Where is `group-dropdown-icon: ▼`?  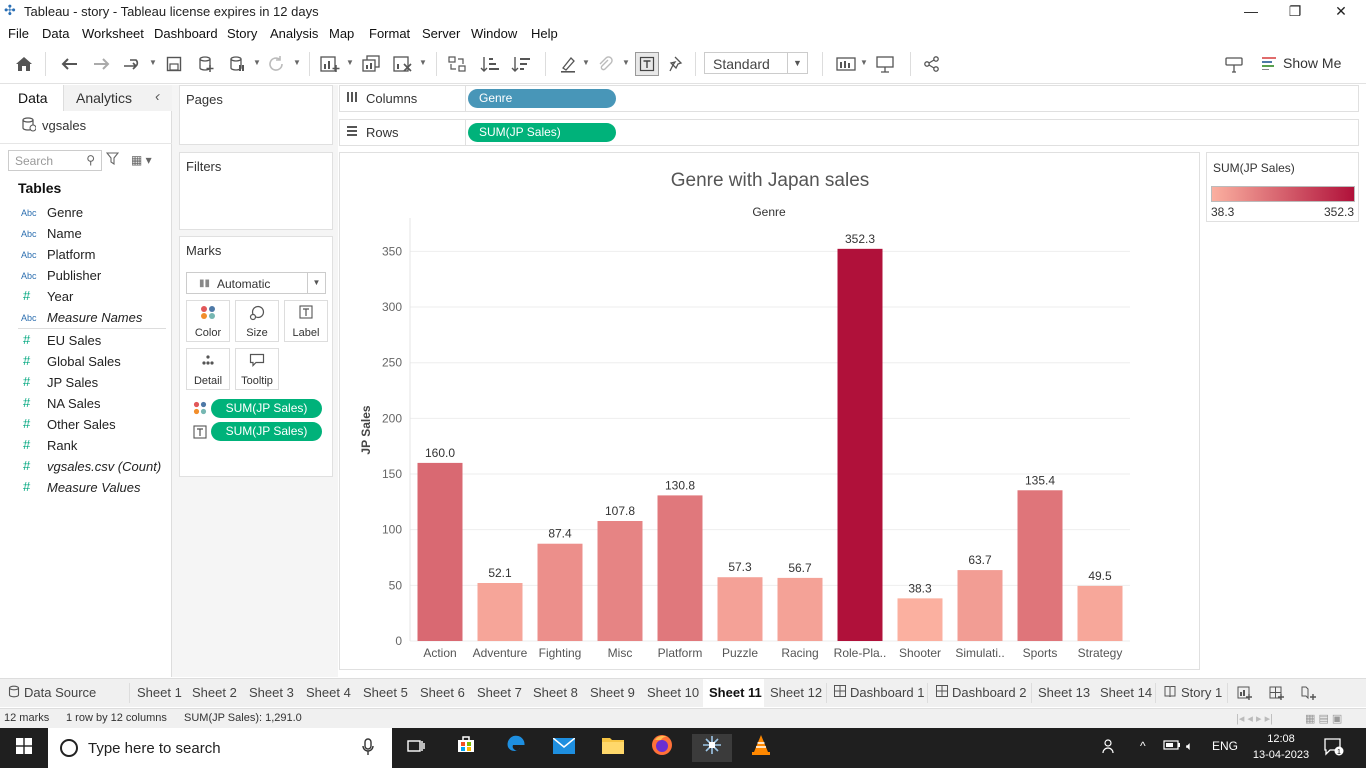 group-dropdown-icon: ▼ is located at coordinates (626, 62).